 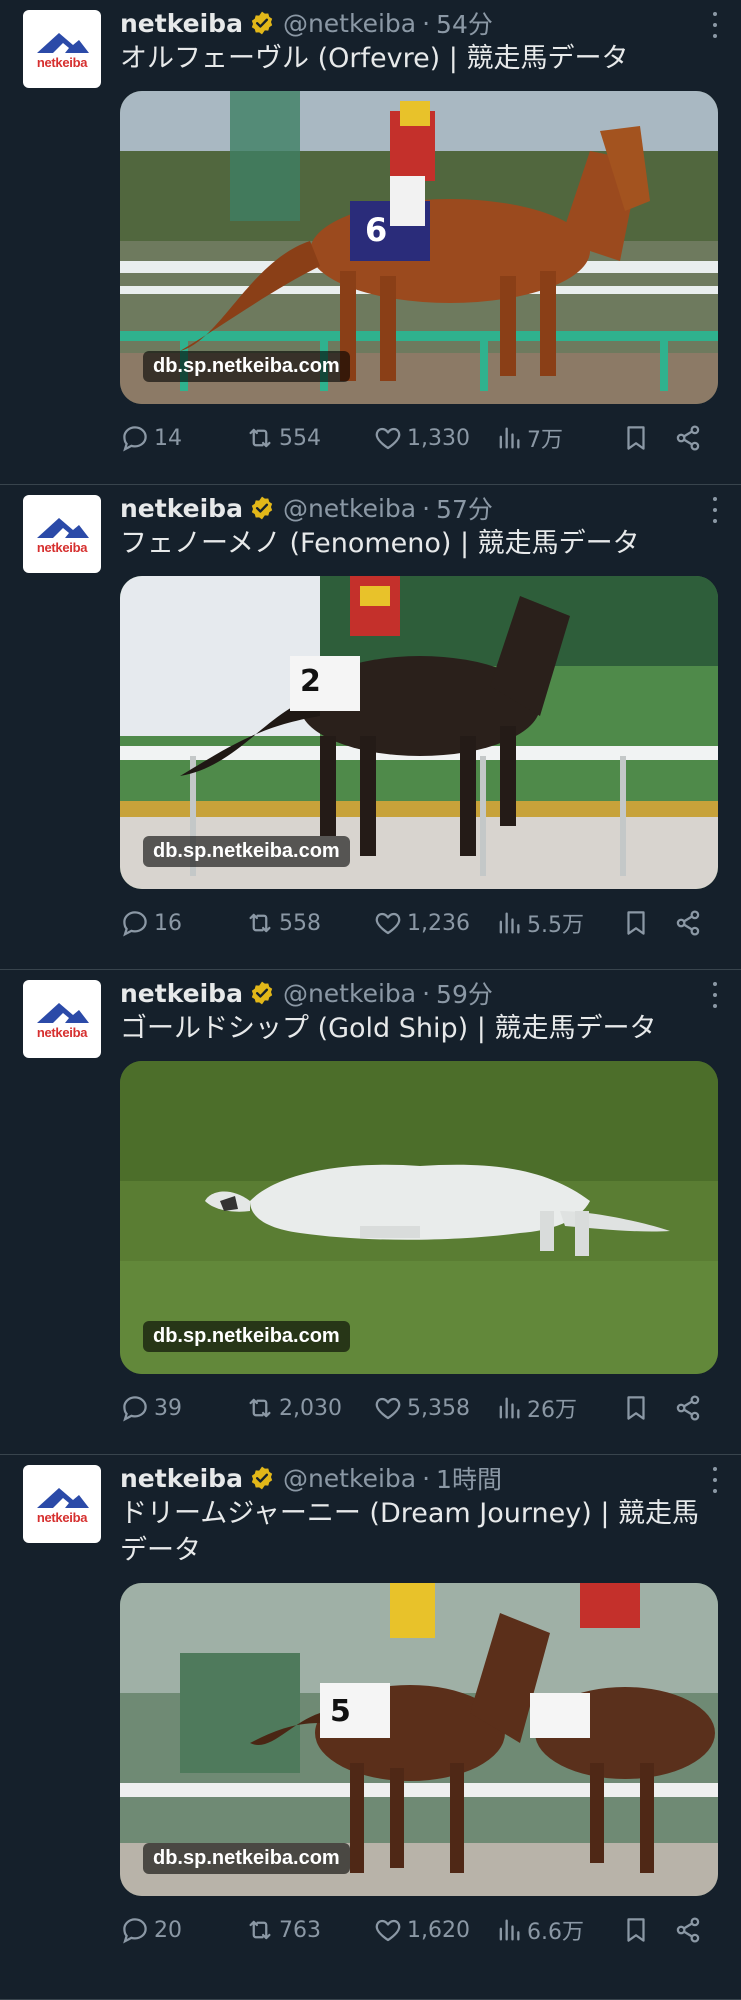 I want to click on retweet-count: 2,030, so click(x=310, y=1408).